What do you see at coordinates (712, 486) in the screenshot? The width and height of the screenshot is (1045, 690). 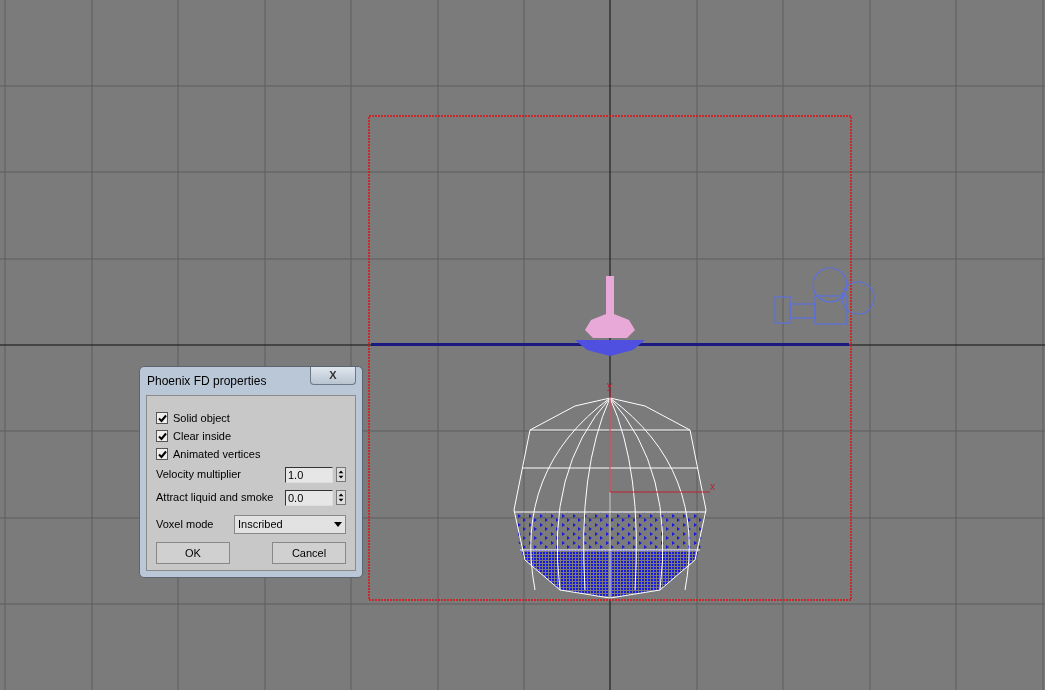 I see `axis-label: x` at bounding box center [712, 486].